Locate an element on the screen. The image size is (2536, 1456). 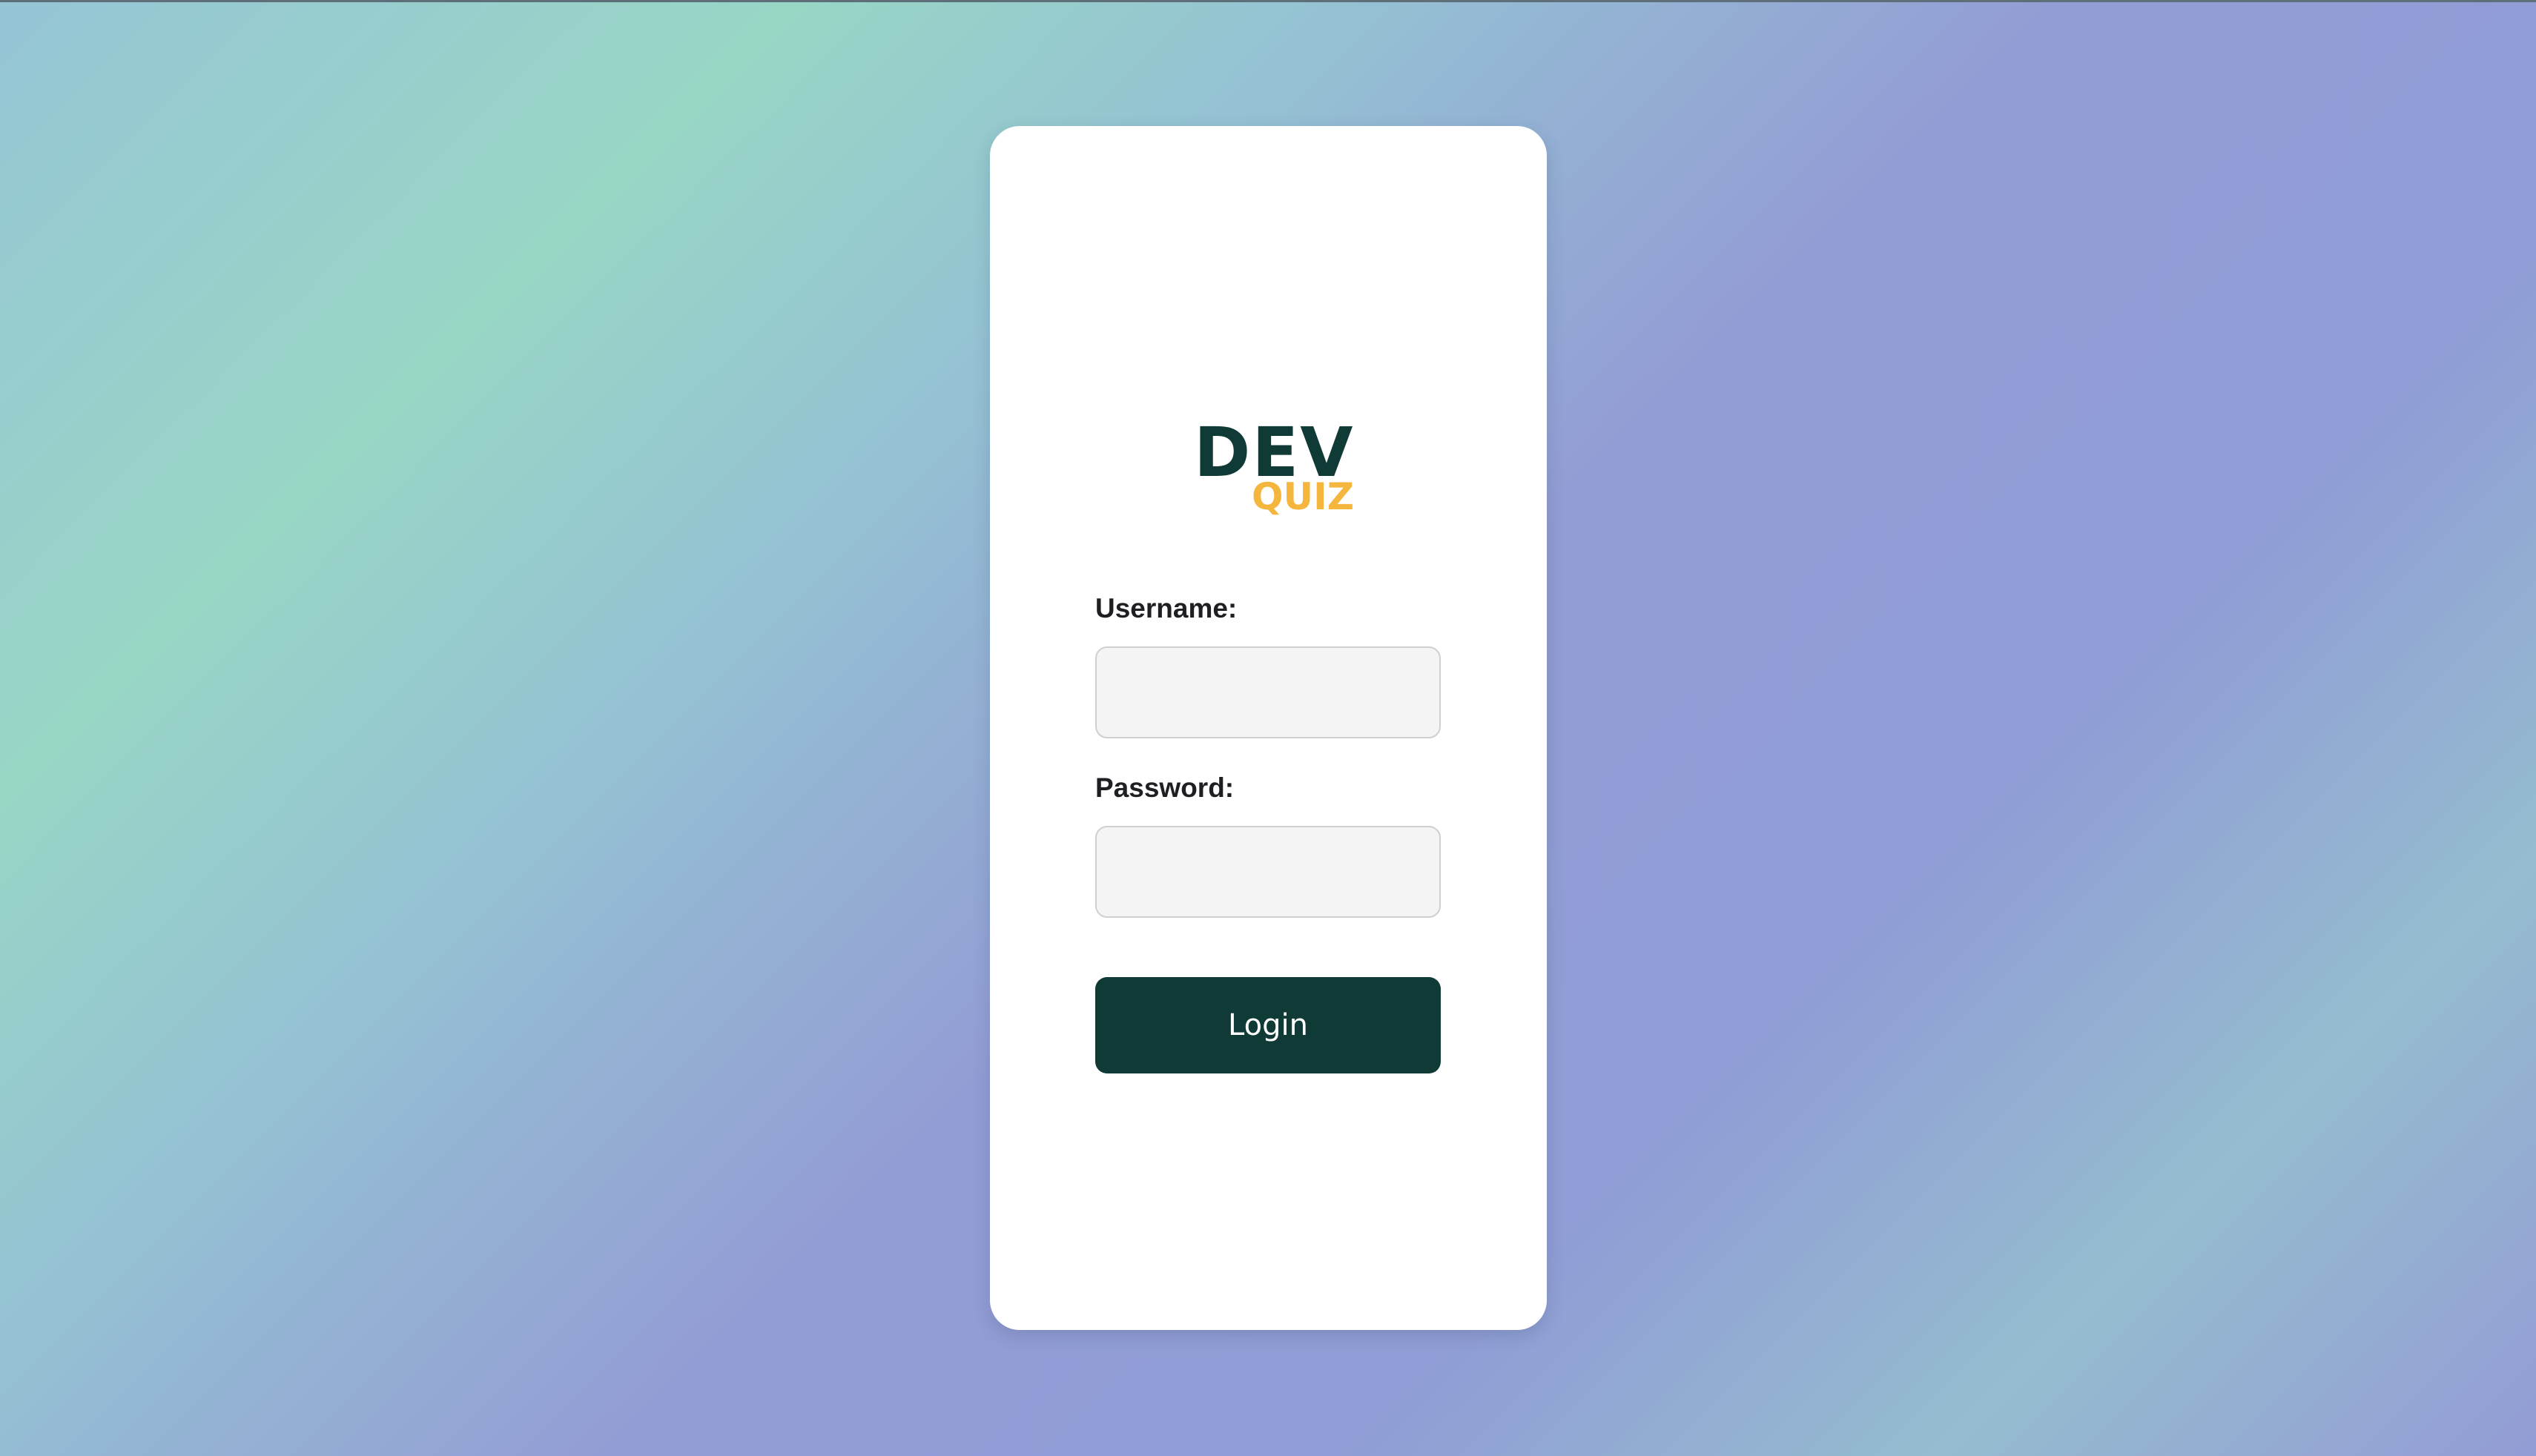
username-input is located at coordinates (1268, 692).